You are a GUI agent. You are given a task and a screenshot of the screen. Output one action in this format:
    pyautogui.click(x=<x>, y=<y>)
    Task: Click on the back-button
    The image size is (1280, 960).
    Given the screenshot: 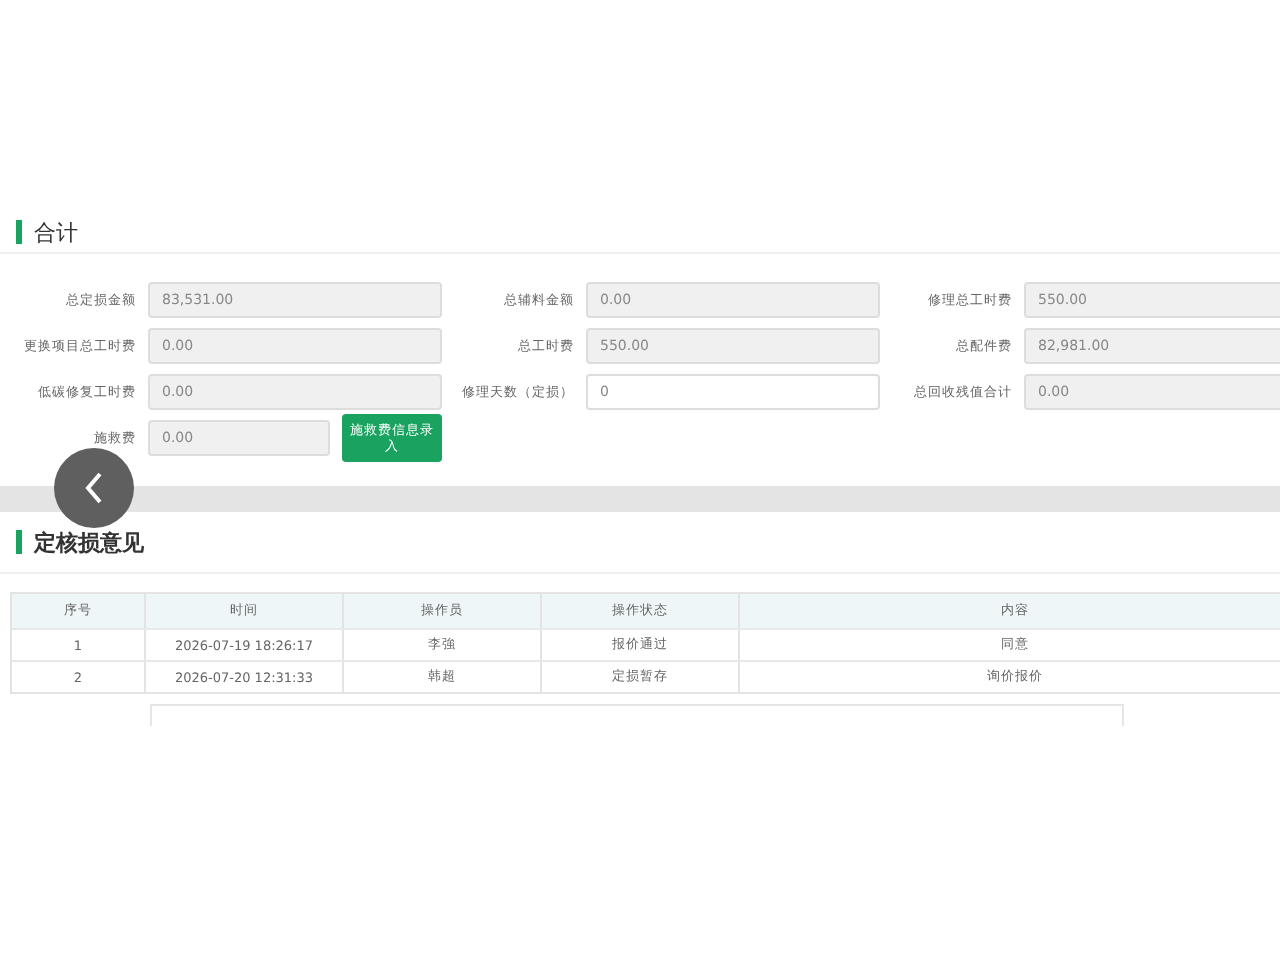 What is the action you would take?
    pyautogui.click(x=94, y=488)
    